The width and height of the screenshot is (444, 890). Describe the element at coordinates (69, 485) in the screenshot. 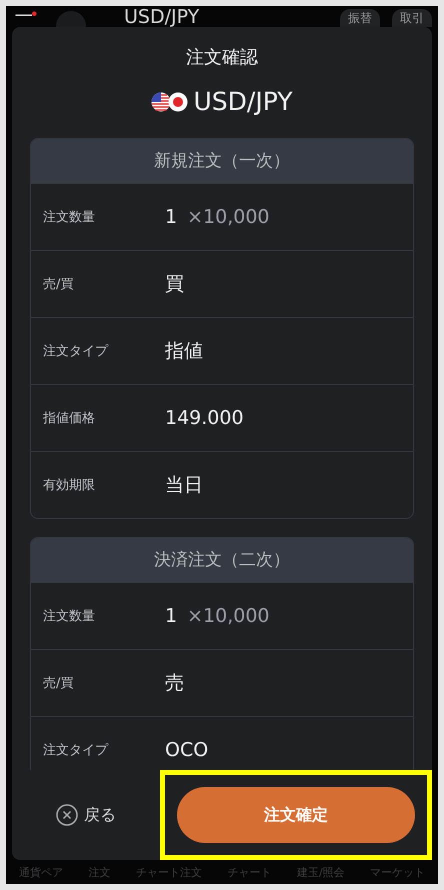

I see `field-label: 有効期限` at that location.